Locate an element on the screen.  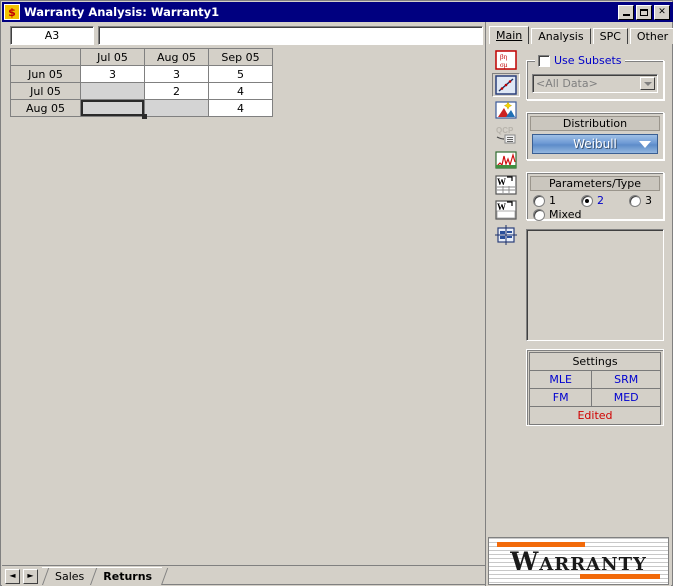
sheet-tabs: Sales Returns is located at coordinates (102, 576).